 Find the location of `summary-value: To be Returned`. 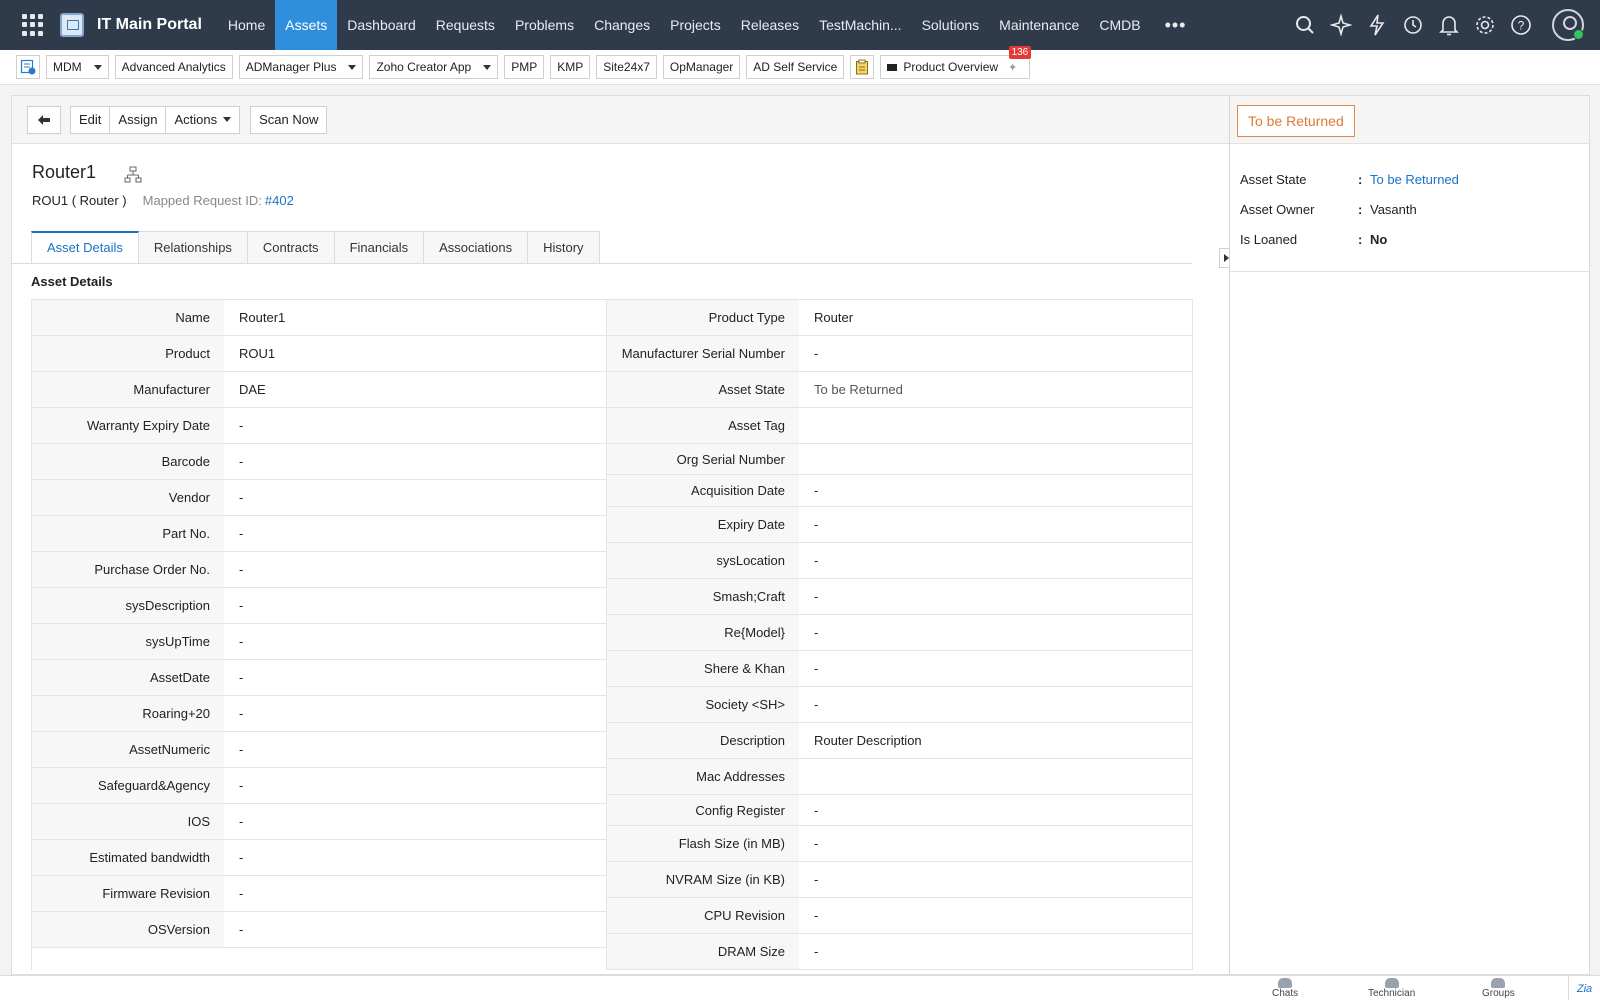

summary-value: To be Returned is located at coordinates (1414, 179).